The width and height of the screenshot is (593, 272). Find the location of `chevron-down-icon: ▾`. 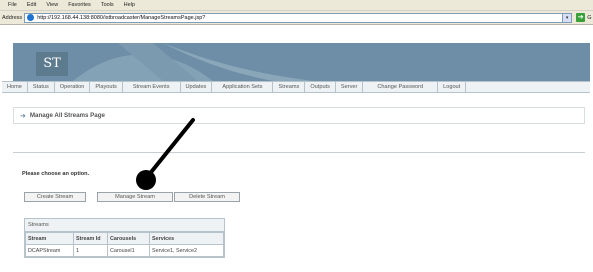

chevron-down-icon: ▾ is located at coordinates (567, 17).